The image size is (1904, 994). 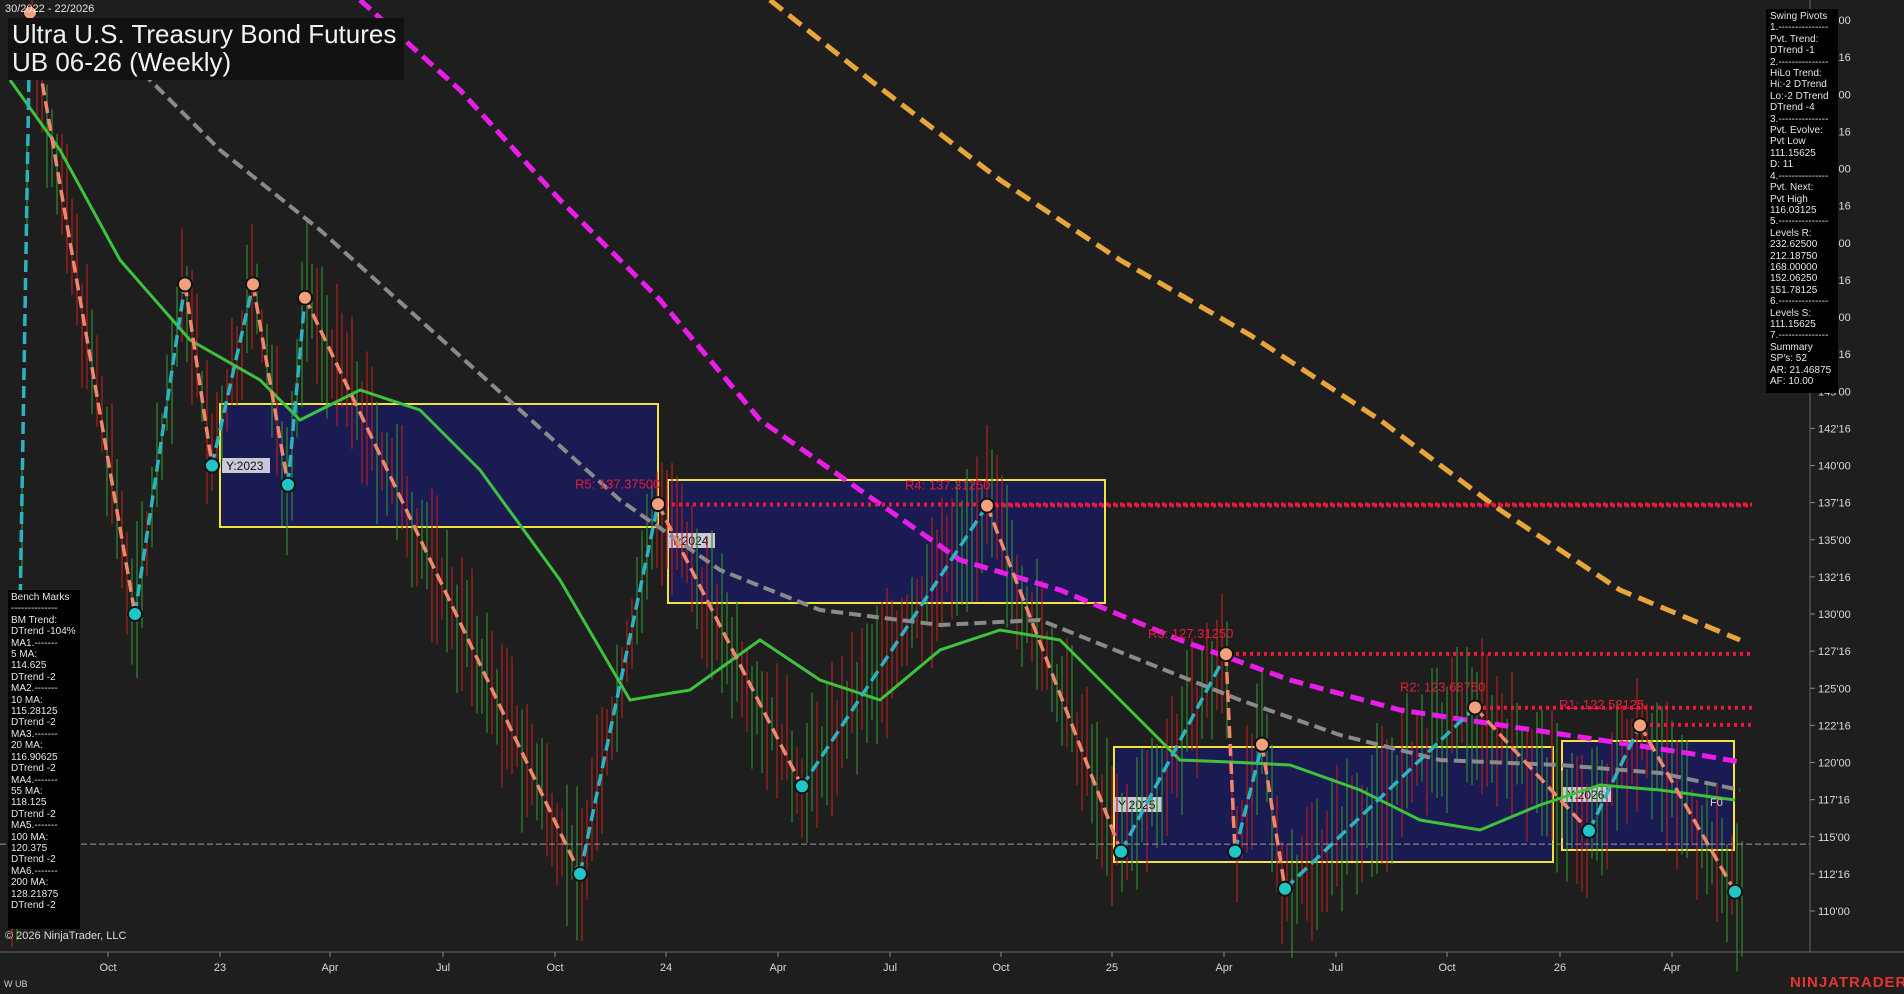 I want to click on y-tick-label: 132'16, so click(x=1834, y=578).